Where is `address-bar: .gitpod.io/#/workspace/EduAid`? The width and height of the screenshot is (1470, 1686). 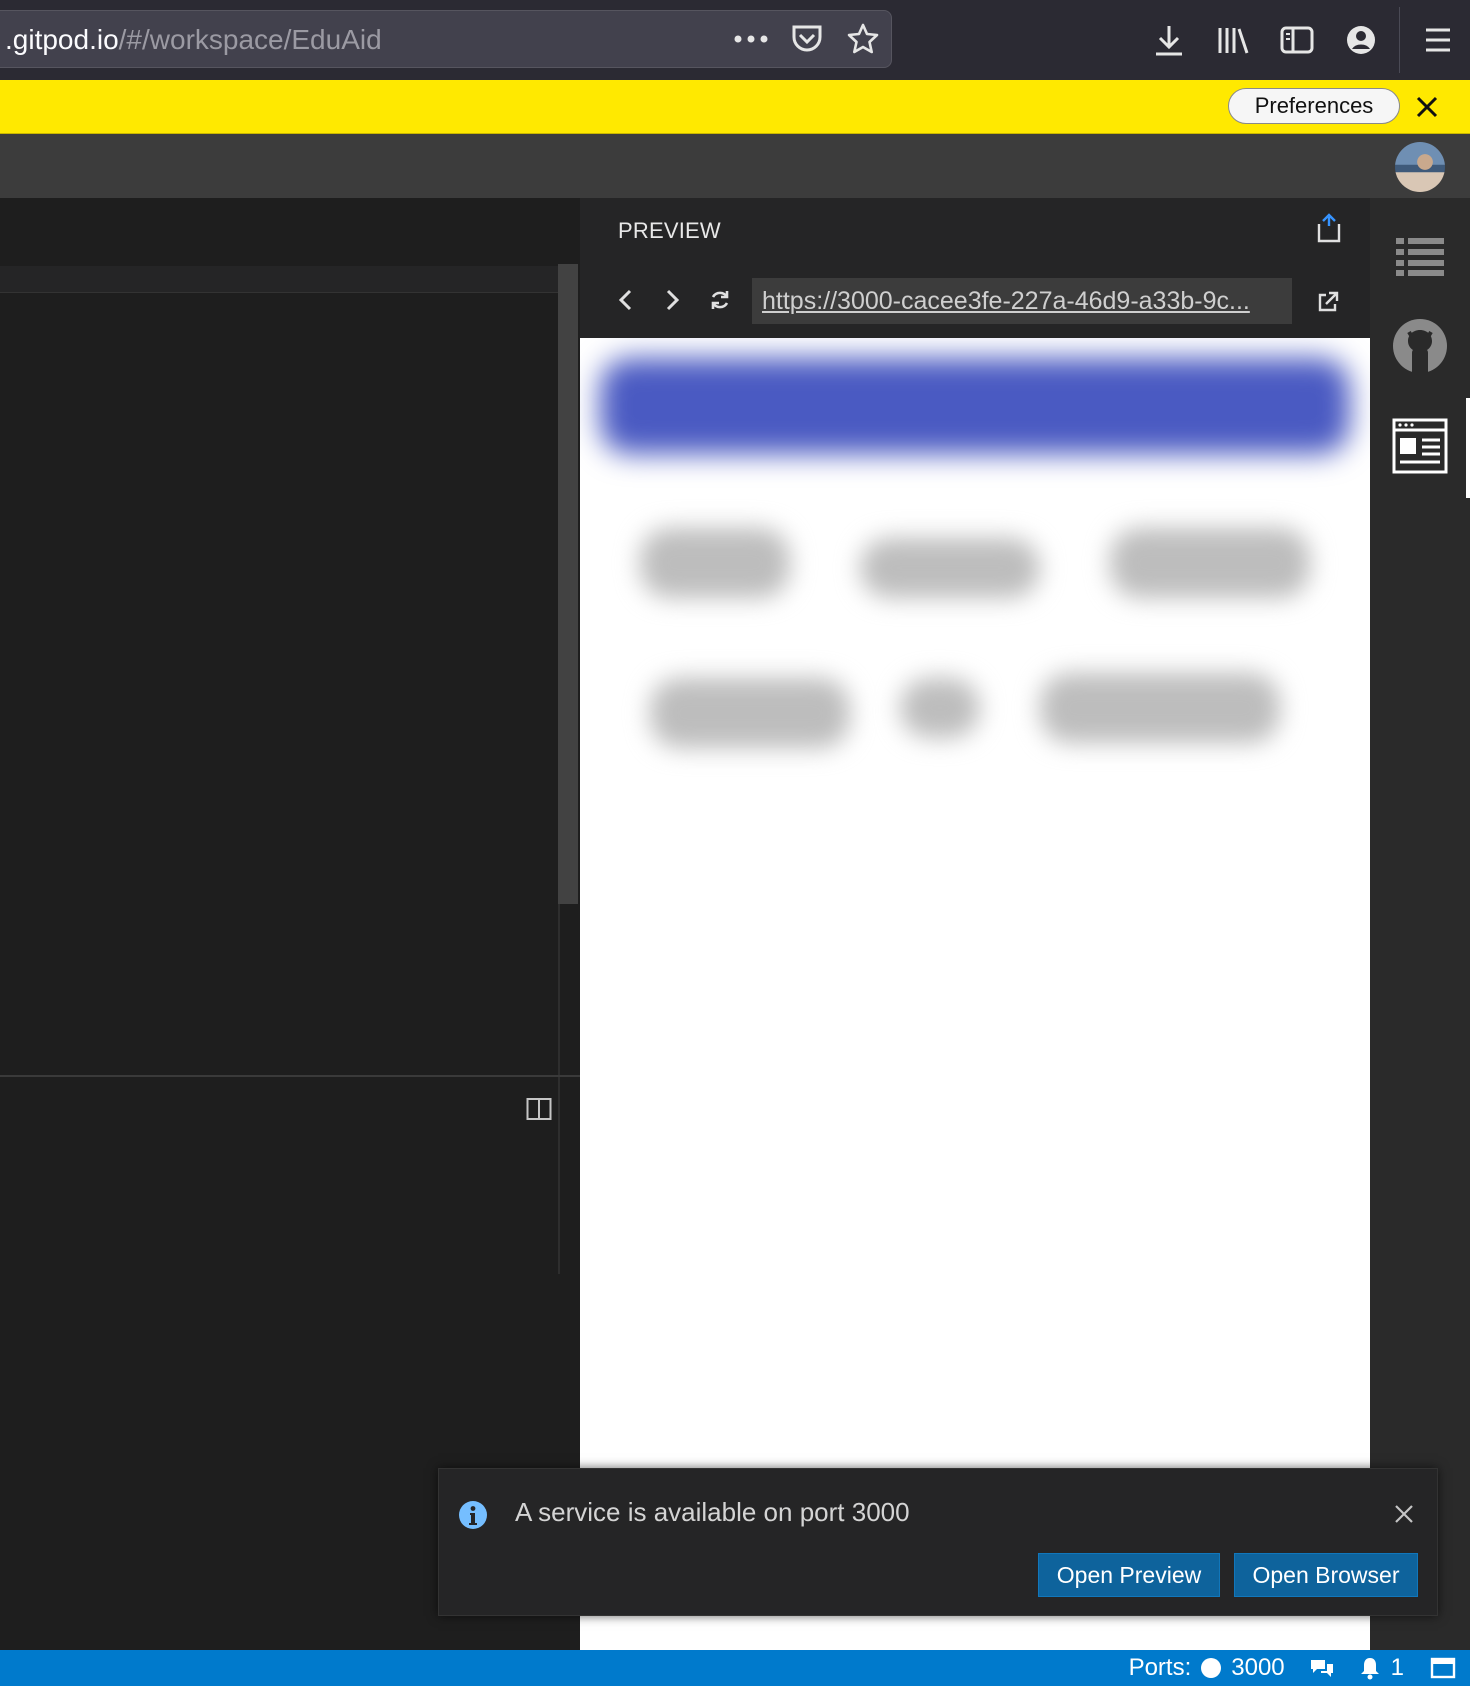
address-bar: .gitpod.io/#/workspace/EduAid is located at coordinates (446, 39).